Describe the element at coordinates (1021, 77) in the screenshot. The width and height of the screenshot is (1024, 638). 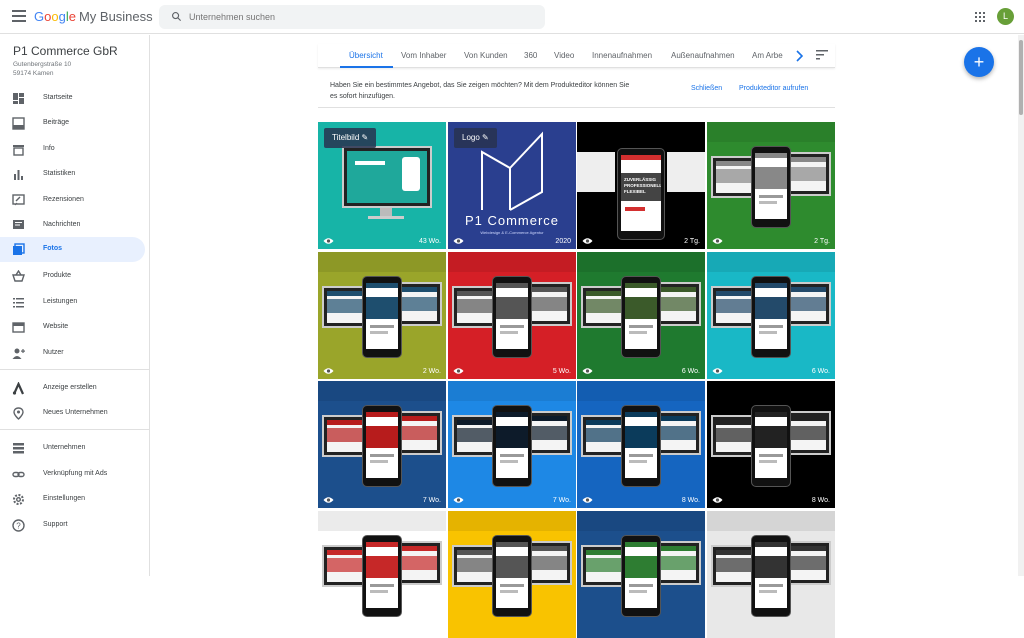
I see `scrollbar-thumb` at that location.